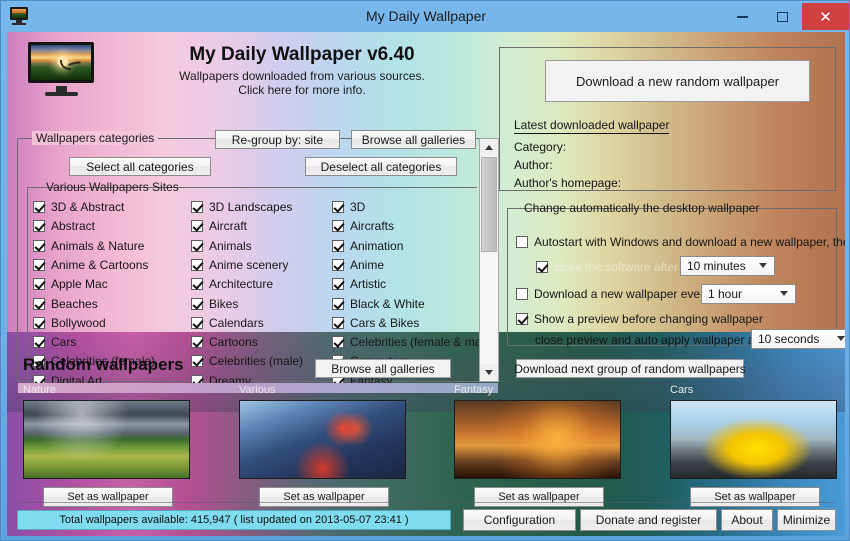 The image size is (850, 541). Describe the element at coordinates (806, 520) in the screenshot. I see `minimize-button: Minimize` at that location.